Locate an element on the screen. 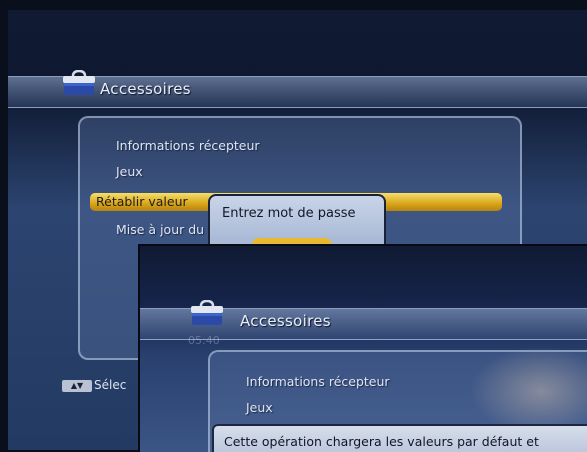 The height and width of the screenshot is (452, 587). clock: 05:40 is located at coordinates (204, 340).